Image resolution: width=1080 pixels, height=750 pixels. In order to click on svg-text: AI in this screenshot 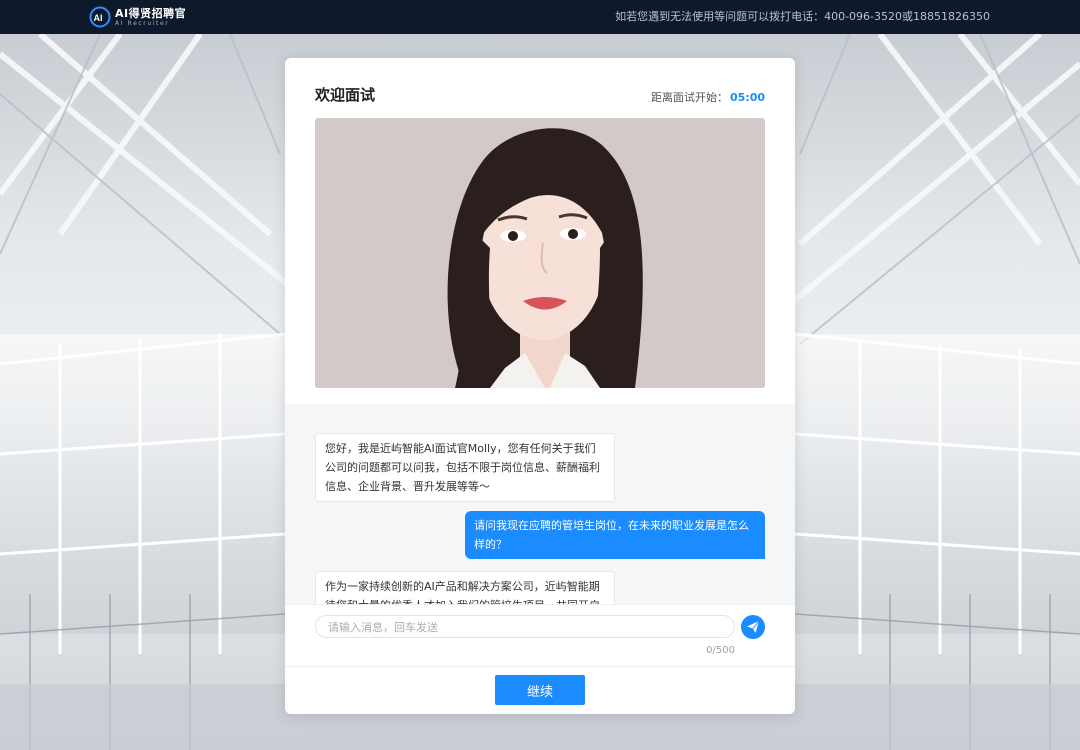, I will do `click(98, 18)`.